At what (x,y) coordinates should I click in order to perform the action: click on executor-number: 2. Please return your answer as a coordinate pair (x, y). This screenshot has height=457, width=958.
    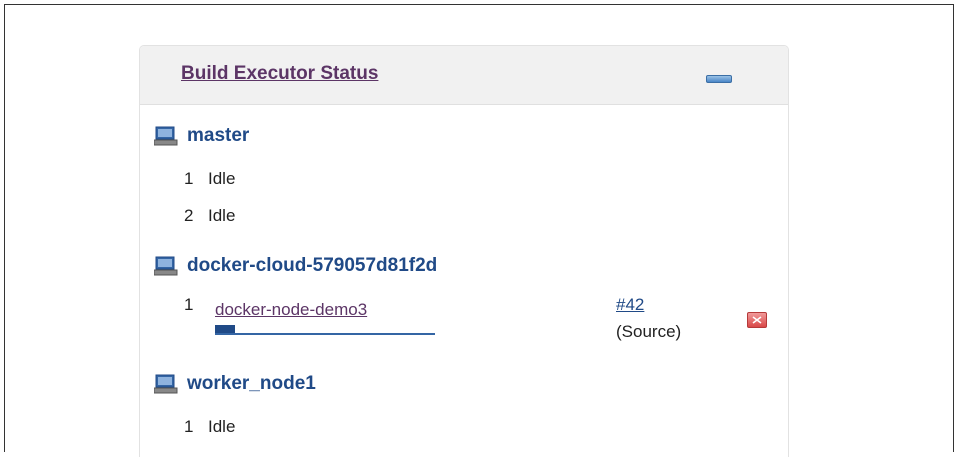
    Looking at the image, I should click on (189, 215).